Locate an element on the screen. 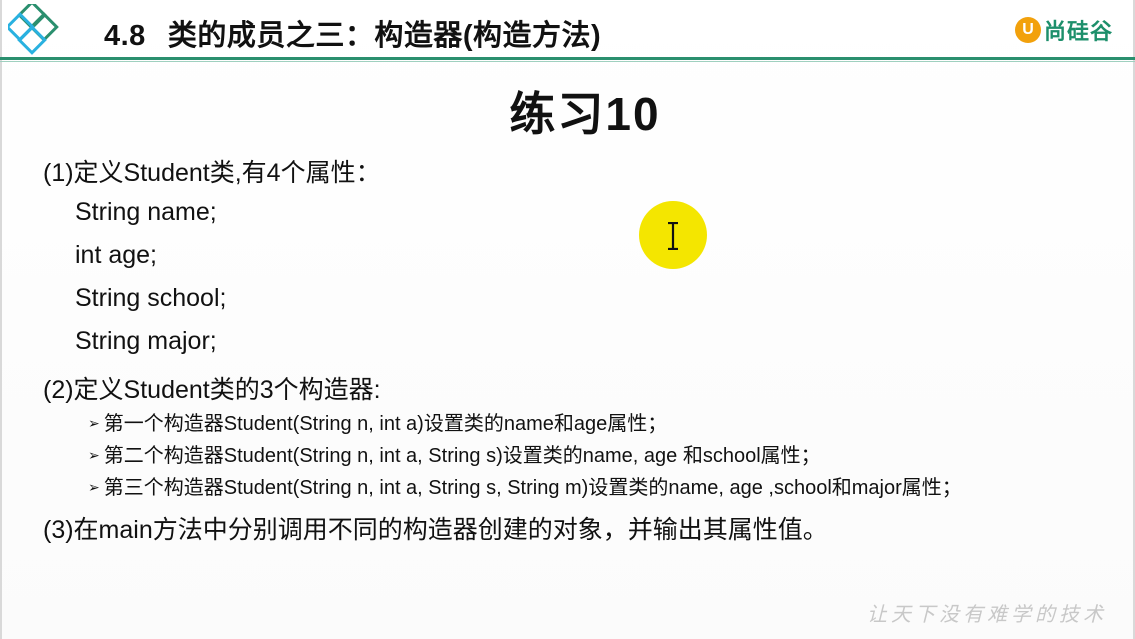 The image size is (1135, 639). field-major: String major; is located at coordinates (146, 341).